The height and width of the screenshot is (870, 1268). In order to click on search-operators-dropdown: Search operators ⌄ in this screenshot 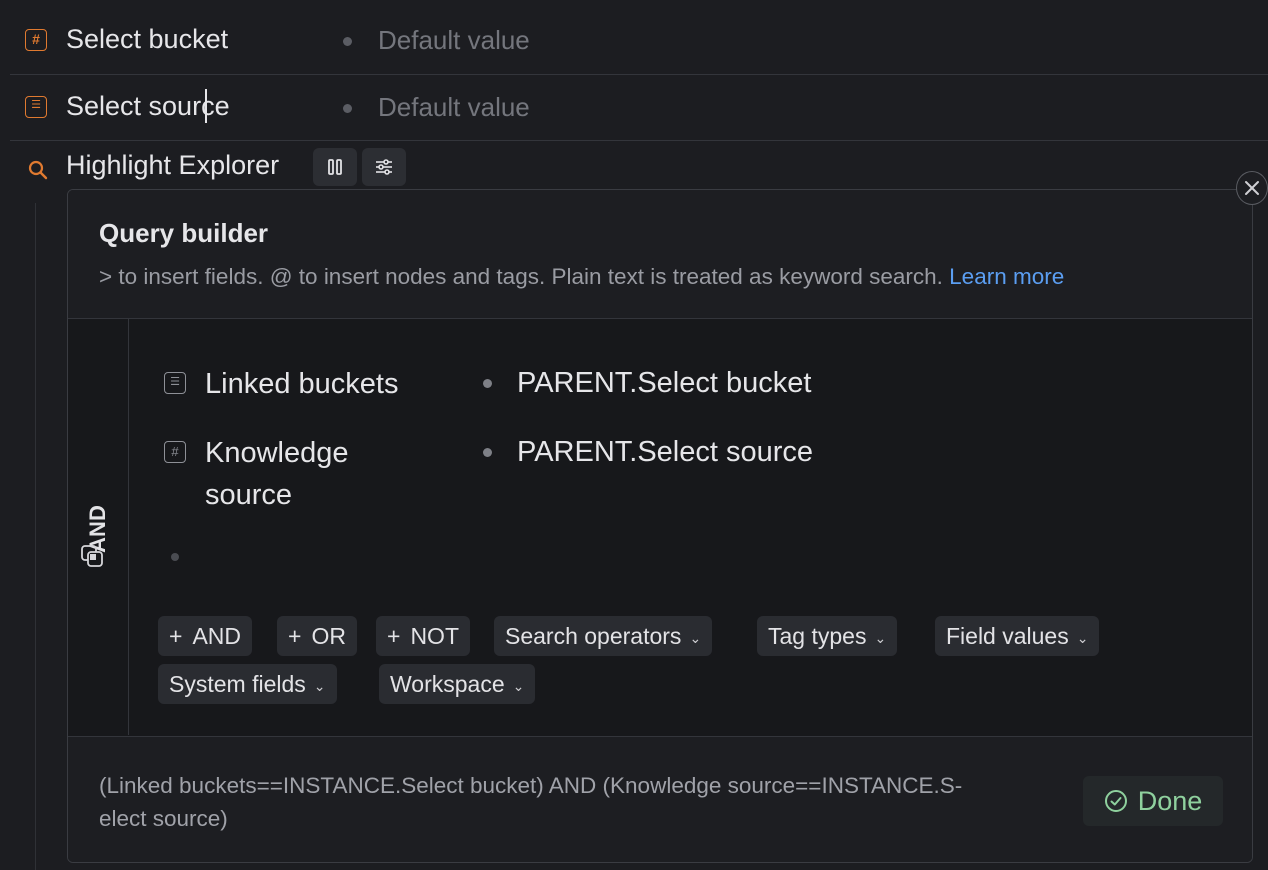, I will do `click(603, 636)`.